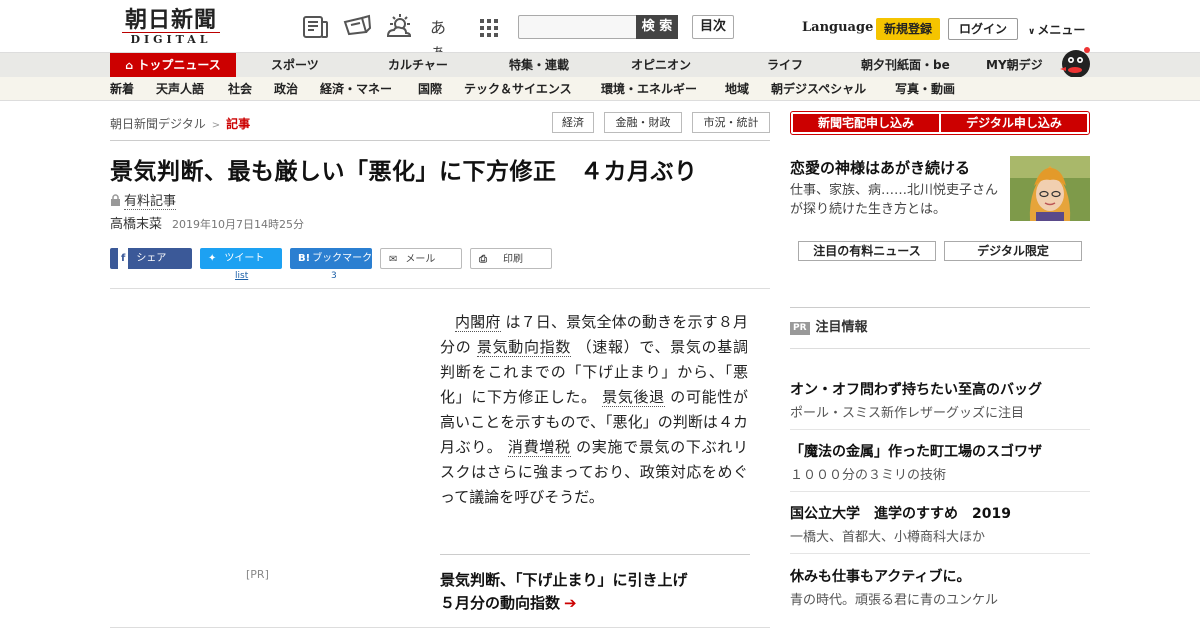 Image resolution: width=1200 pixels, height=630 pixels. I want to click on nav-item-culture: カルチャー, so click(418, 65).